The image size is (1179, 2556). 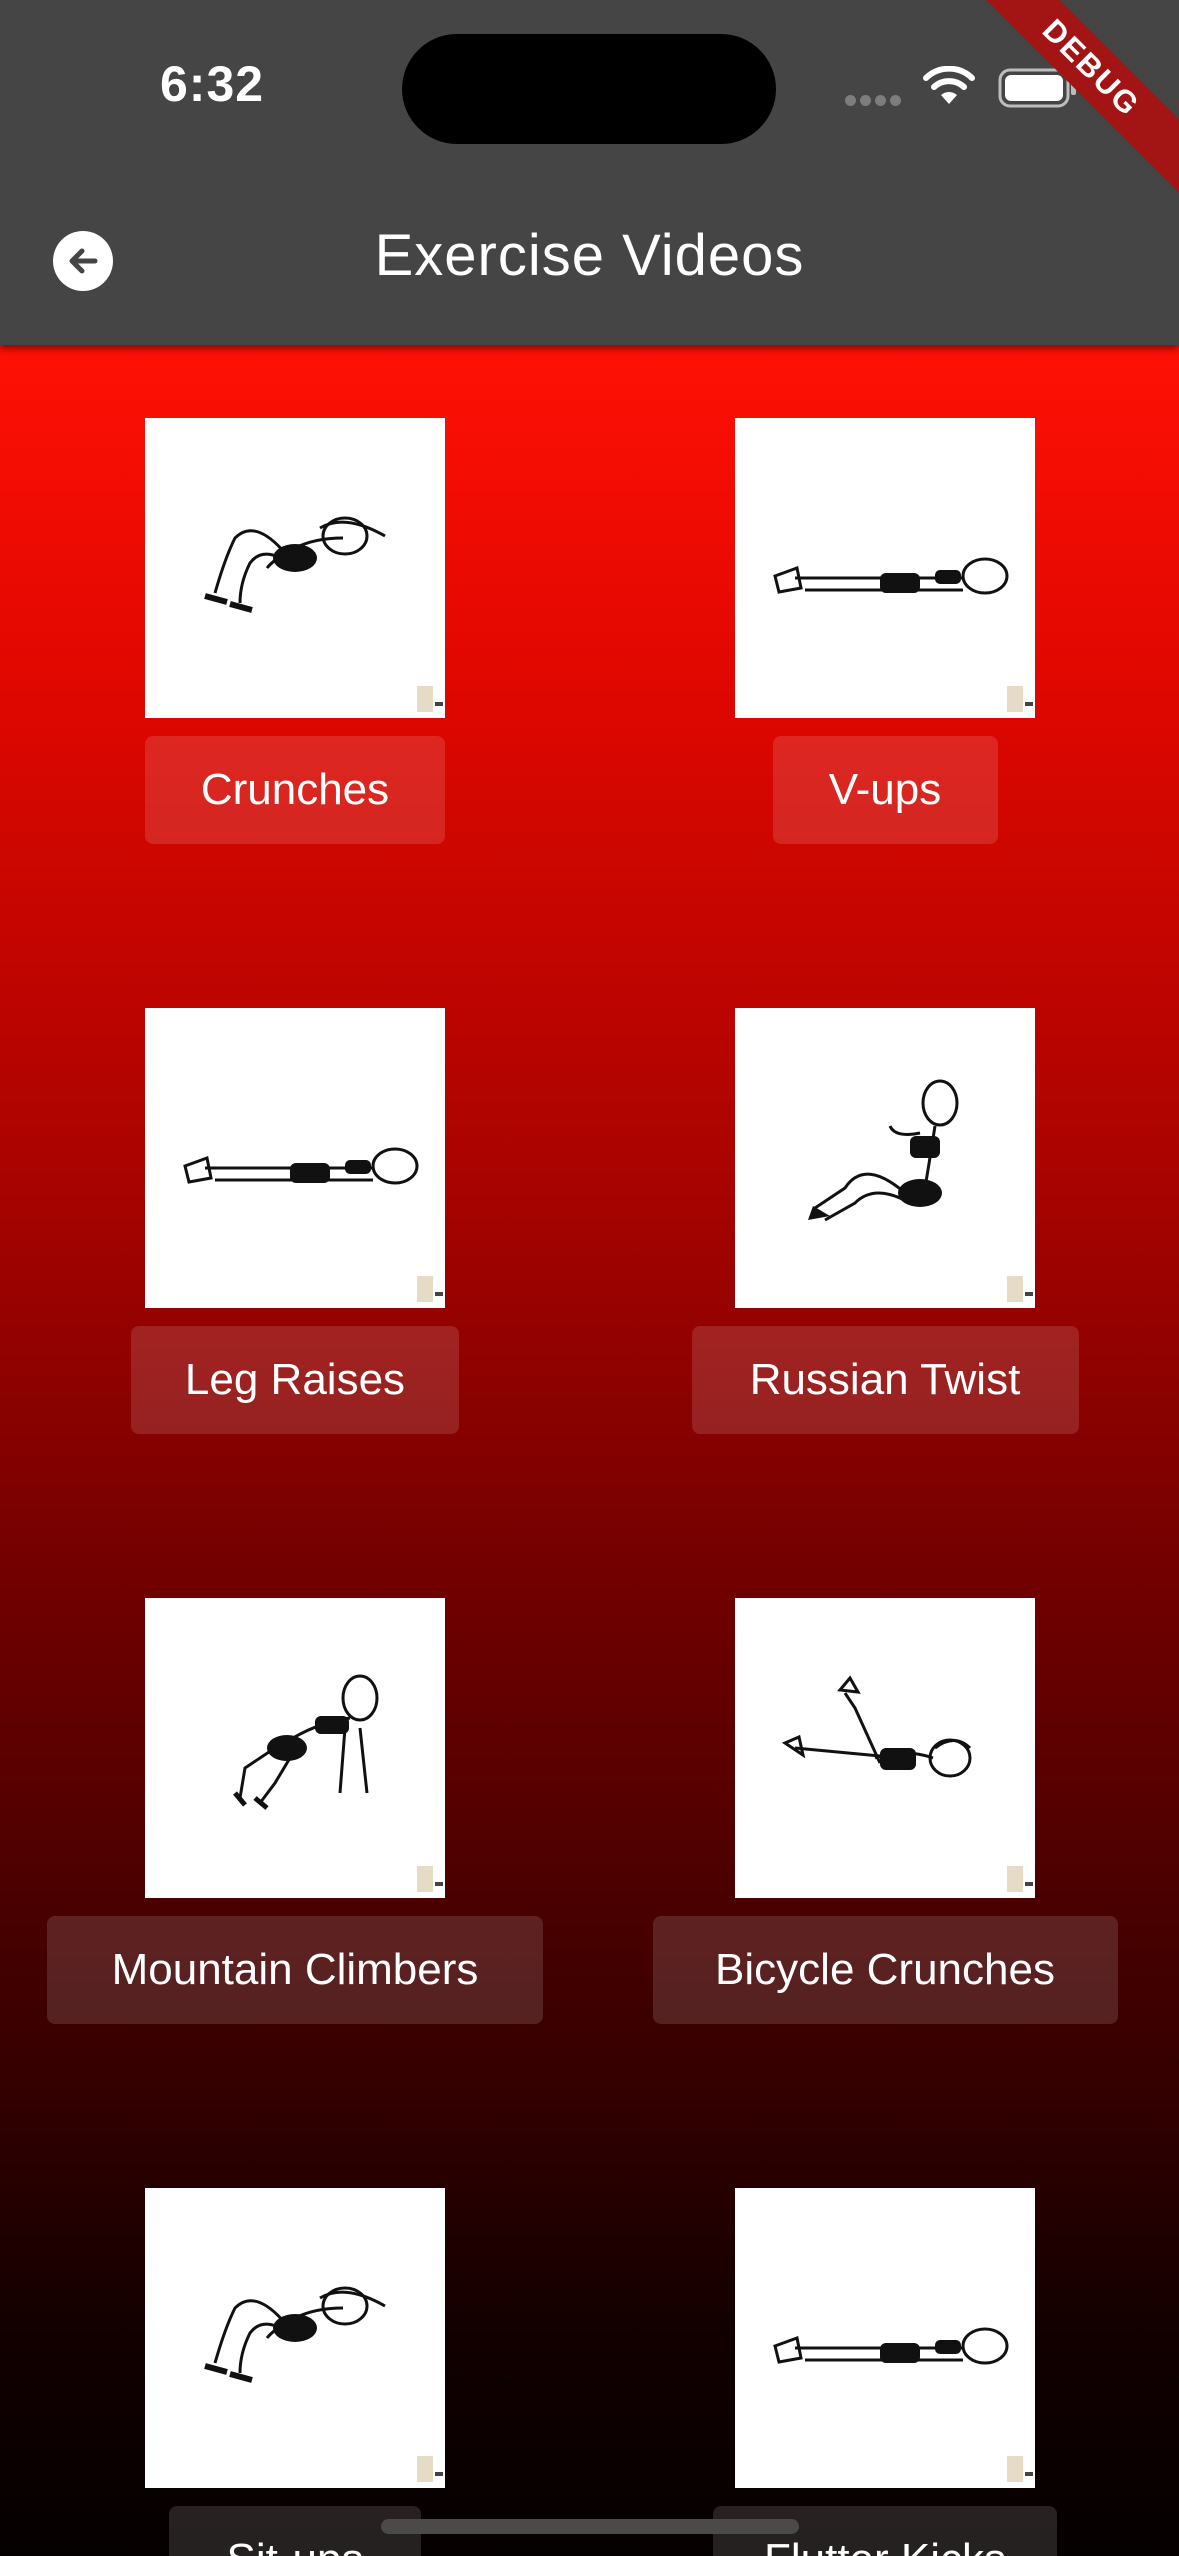 What do you see at coordinates (885, 1970) in the screenshot?
I see `exercise-name-button: Bicycle Crunches` at bounding box center [885, 1970].